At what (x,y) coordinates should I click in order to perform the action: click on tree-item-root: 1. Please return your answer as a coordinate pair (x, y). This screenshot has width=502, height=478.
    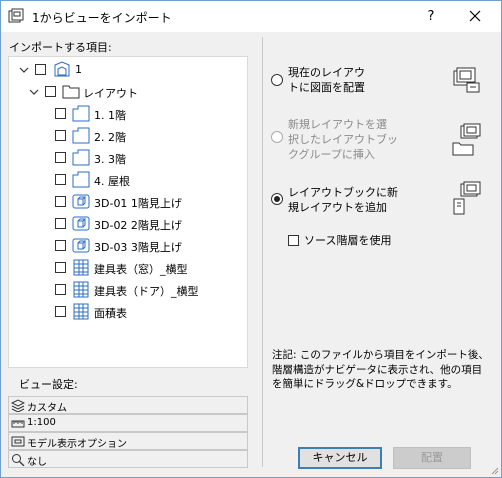
    Looking at the image, I should click on (128, 70).